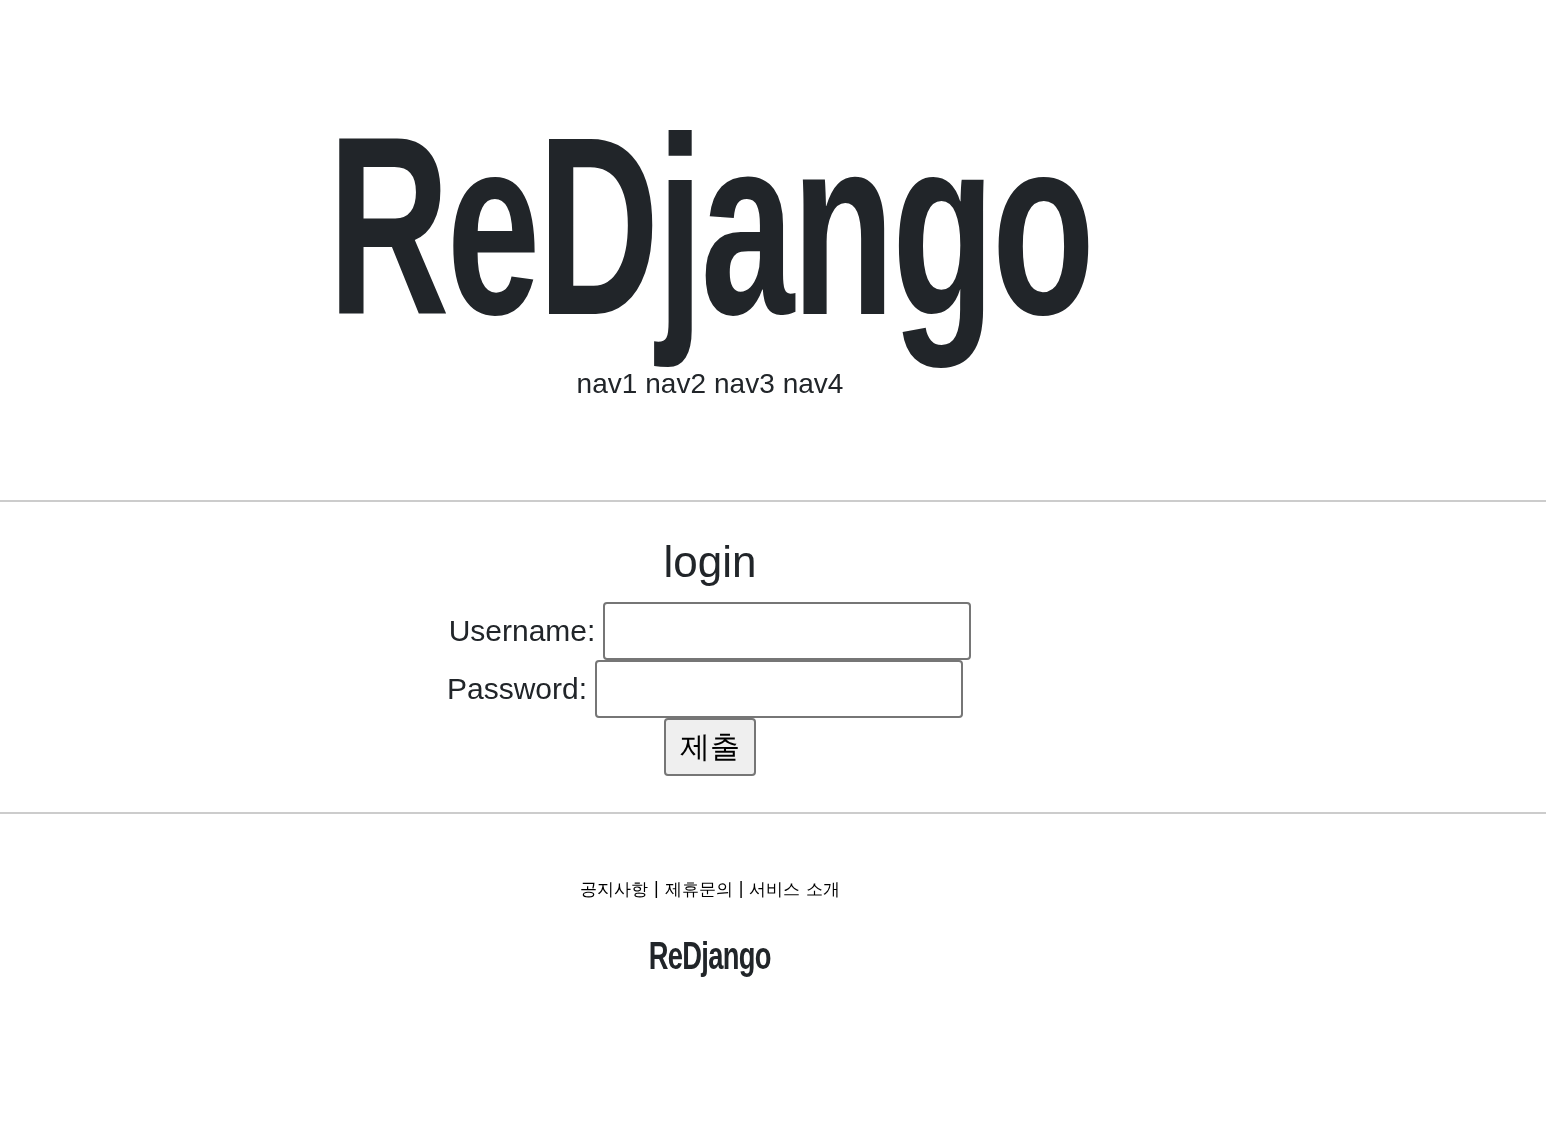  I want to click on login-title: login, so click(710, 562).